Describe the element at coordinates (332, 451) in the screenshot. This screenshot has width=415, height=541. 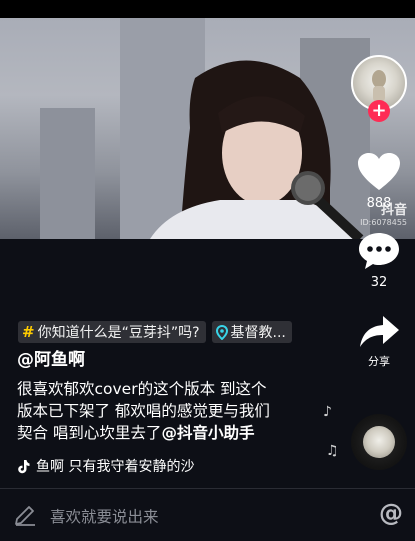
I see `music-note-icon-2: ♫` at that location.